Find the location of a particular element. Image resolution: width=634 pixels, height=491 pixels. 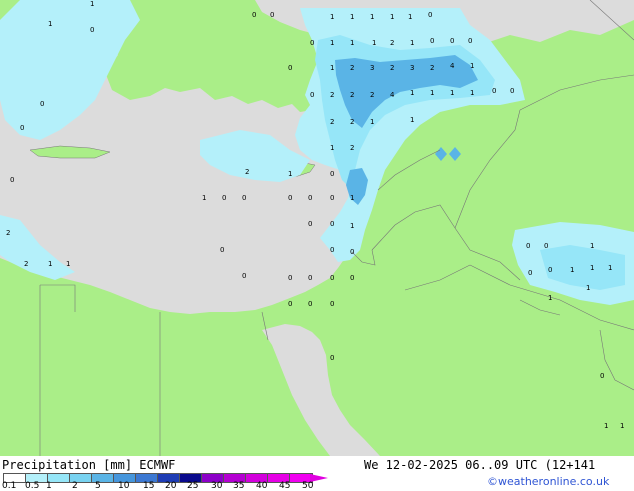

title-label: Precipitation [mm] ECMWF is located at coordinates (88, 465).